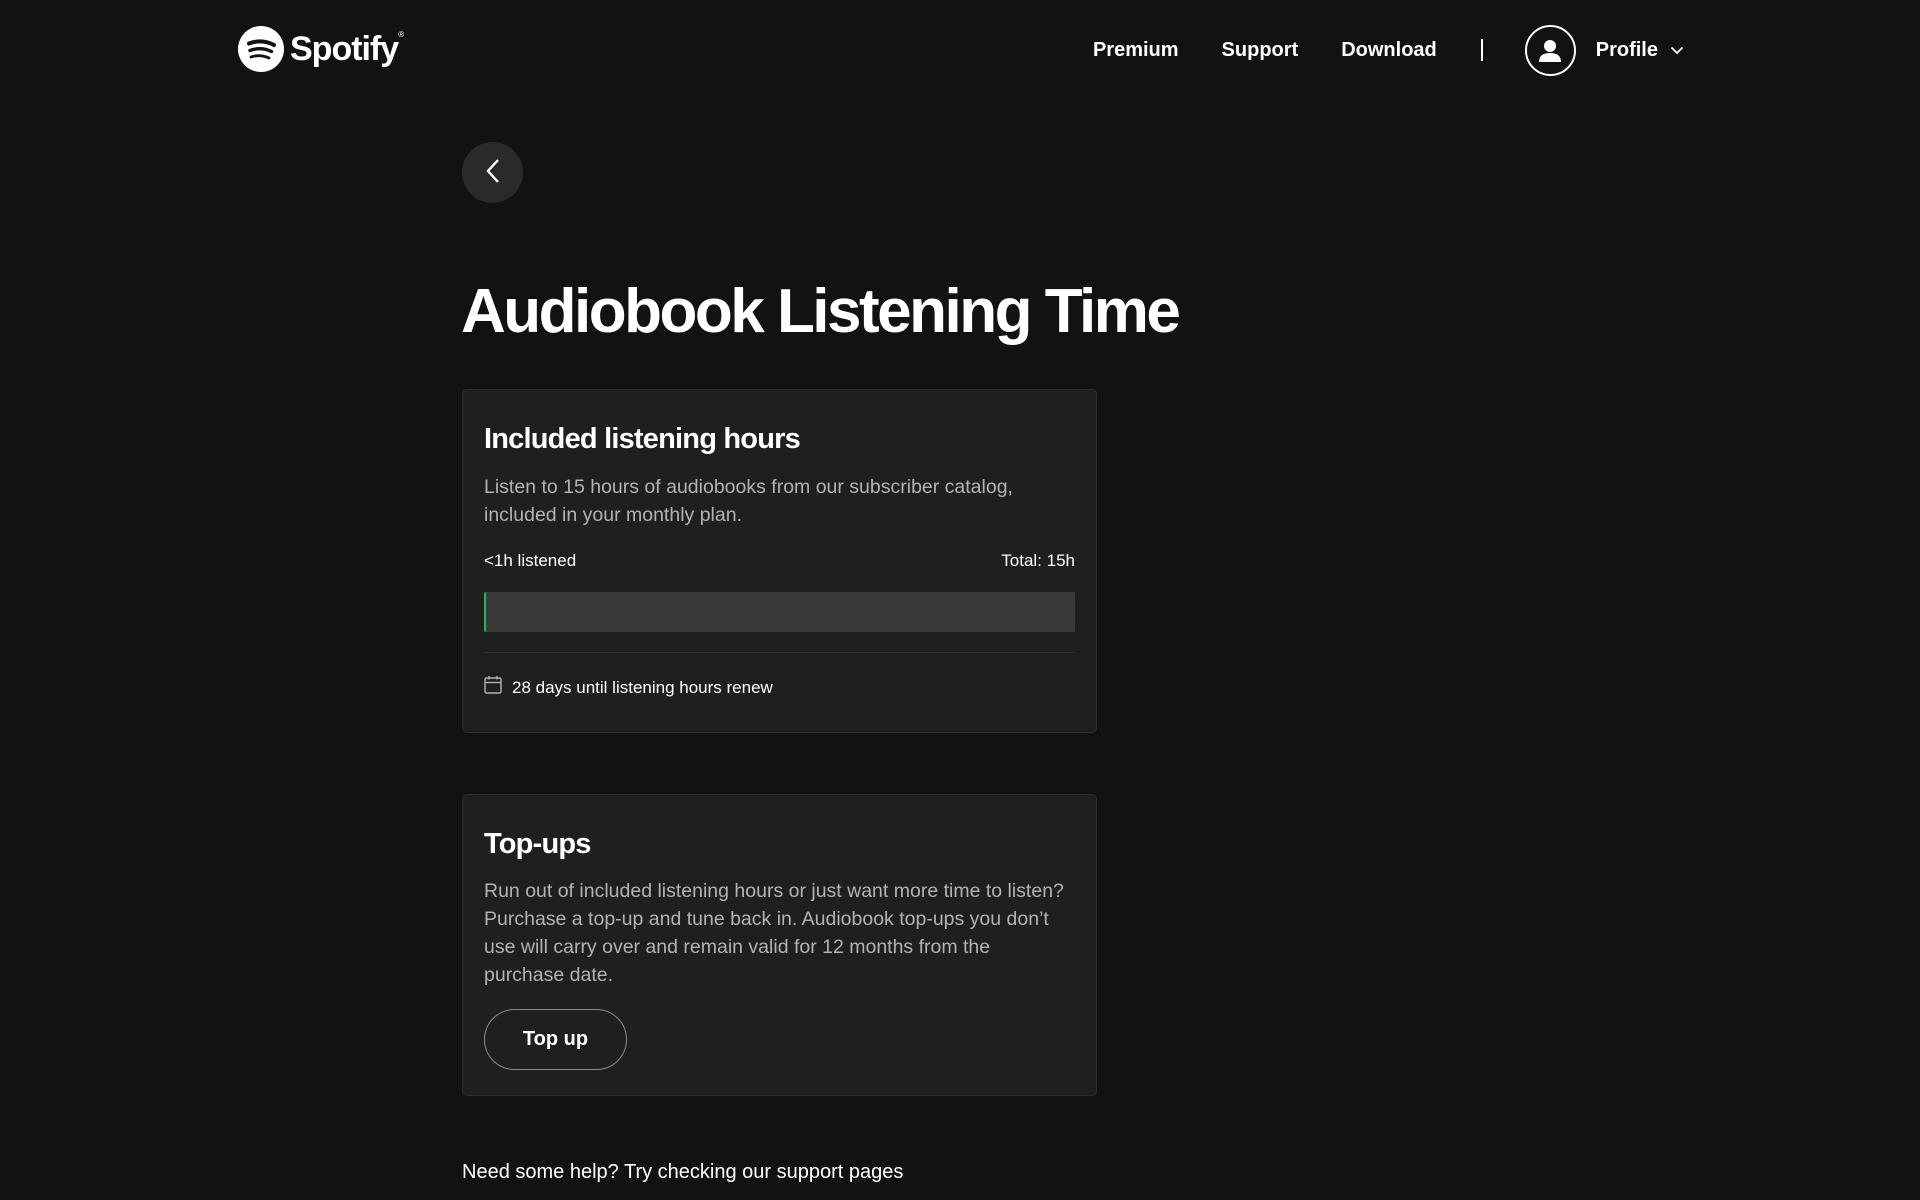 The height and width of the screenshot is (1200, 1920). I want to click on spotify-logo: Spotify®, so click(321, 49).